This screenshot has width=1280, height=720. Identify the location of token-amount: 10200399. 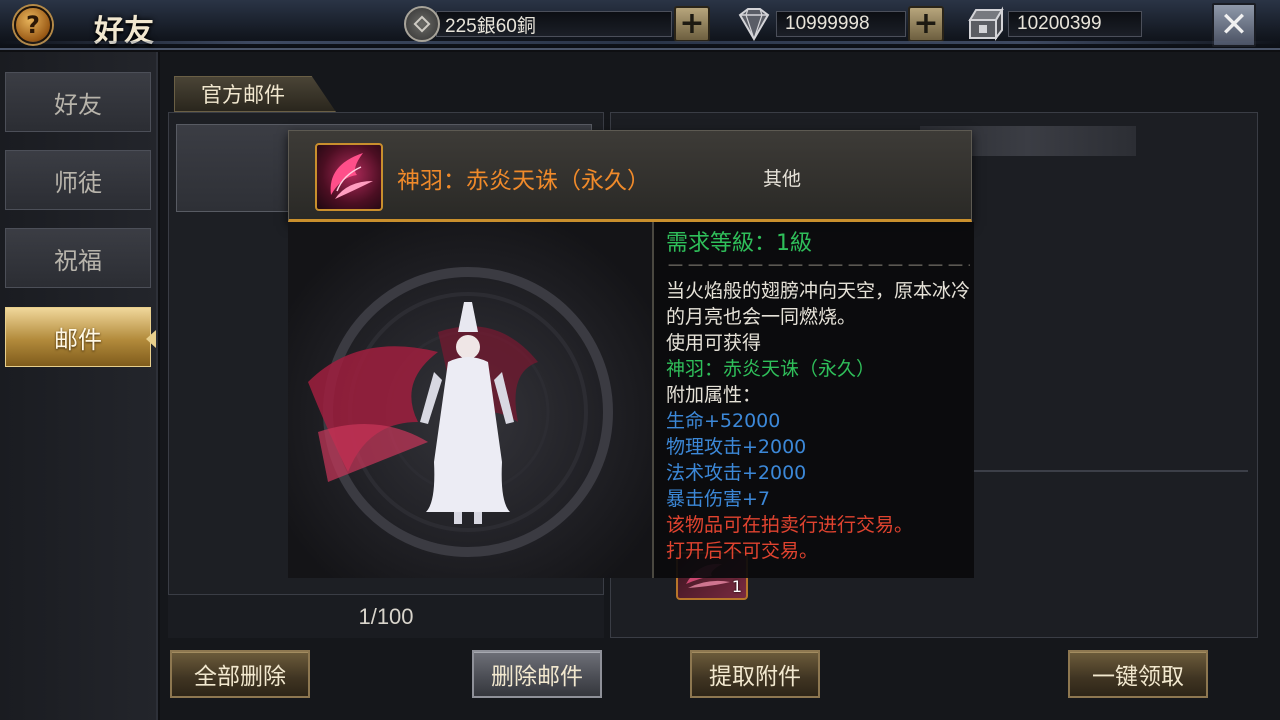
(1075, 24).